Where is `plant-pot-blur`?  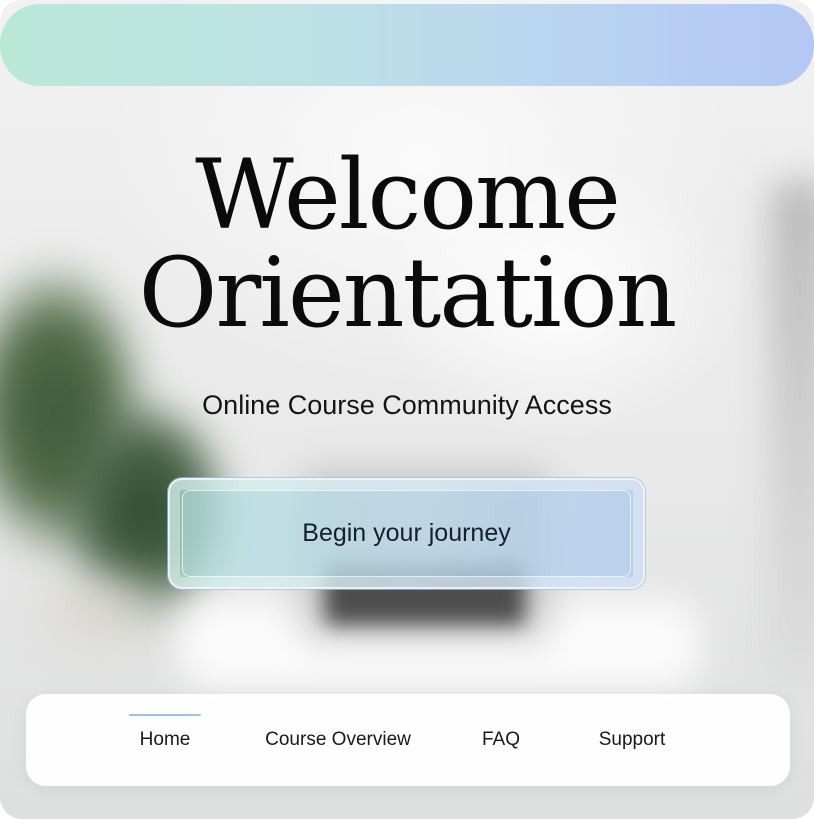 plant-pot-blur is located at coordinates (100, 610).